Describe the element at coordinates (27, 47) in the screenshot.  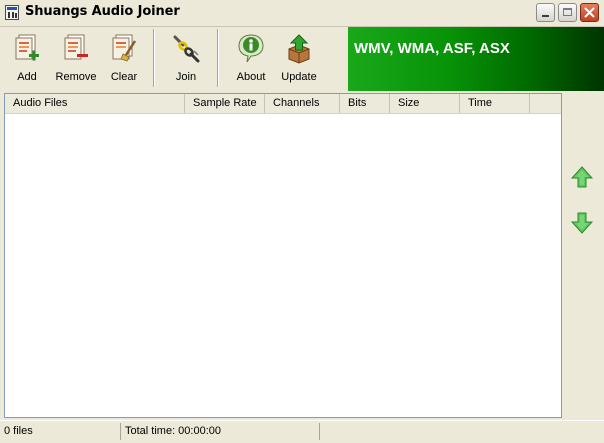
I see `add-files-icon` at that location.